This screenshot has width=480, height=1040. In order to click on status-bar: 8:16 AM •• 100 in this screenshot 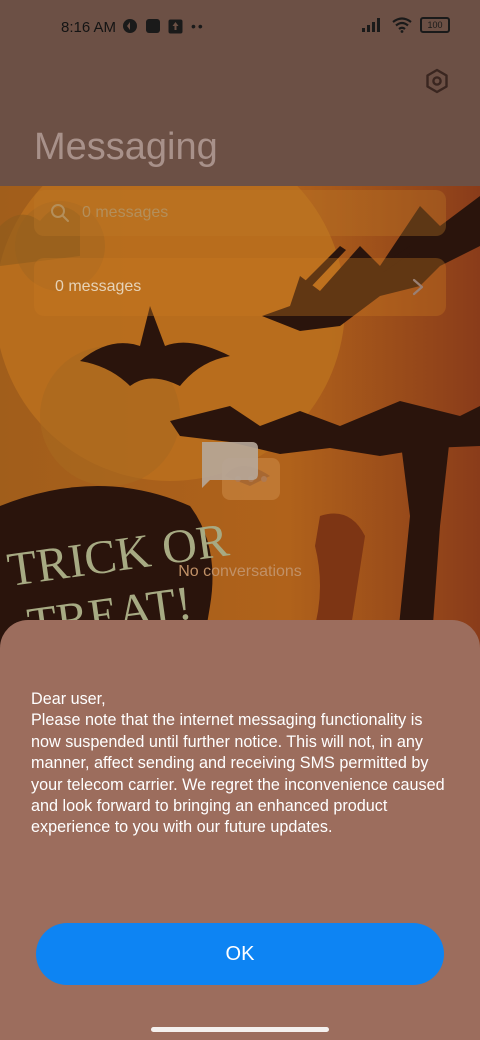, I will do `click(240, 28)`.